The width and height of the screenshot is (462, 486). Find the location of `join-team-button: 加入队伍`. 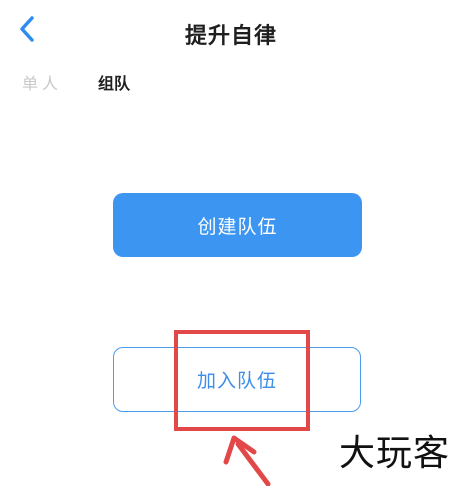

join-team-button: 加入队伍 is located at coordinates (237, 379).